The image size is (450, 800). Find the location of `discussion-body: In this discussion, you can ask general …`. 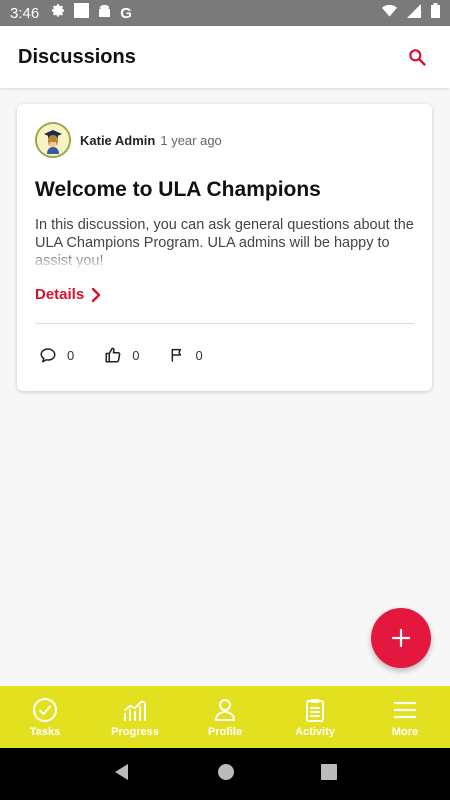

discussion-body: In this discussion, you can ask general … is located at coordinates (224, 243).